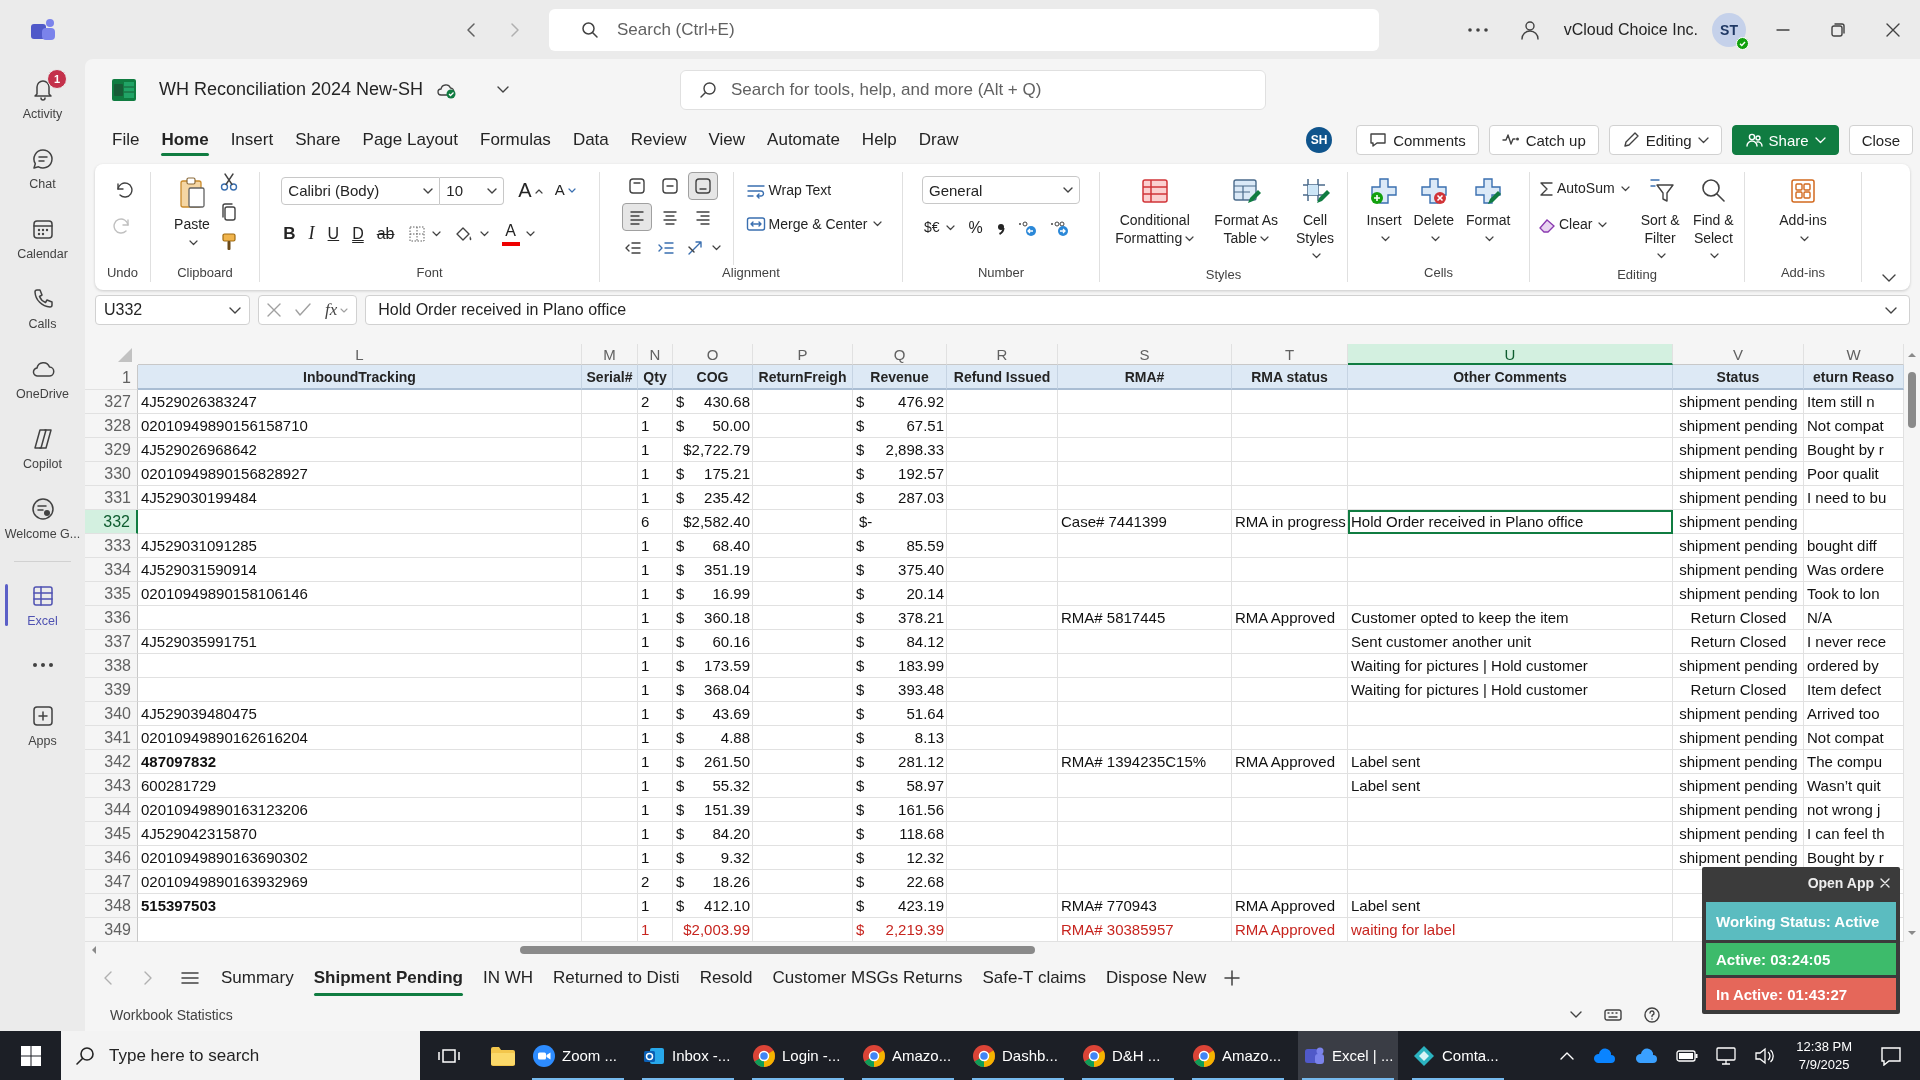 The height and width of the screenshot is (1080, 1920). What do you see at coordinates (42, 448) in the screenshot?
I see `rail-item: Copilot` at bounding box center [42, 448].